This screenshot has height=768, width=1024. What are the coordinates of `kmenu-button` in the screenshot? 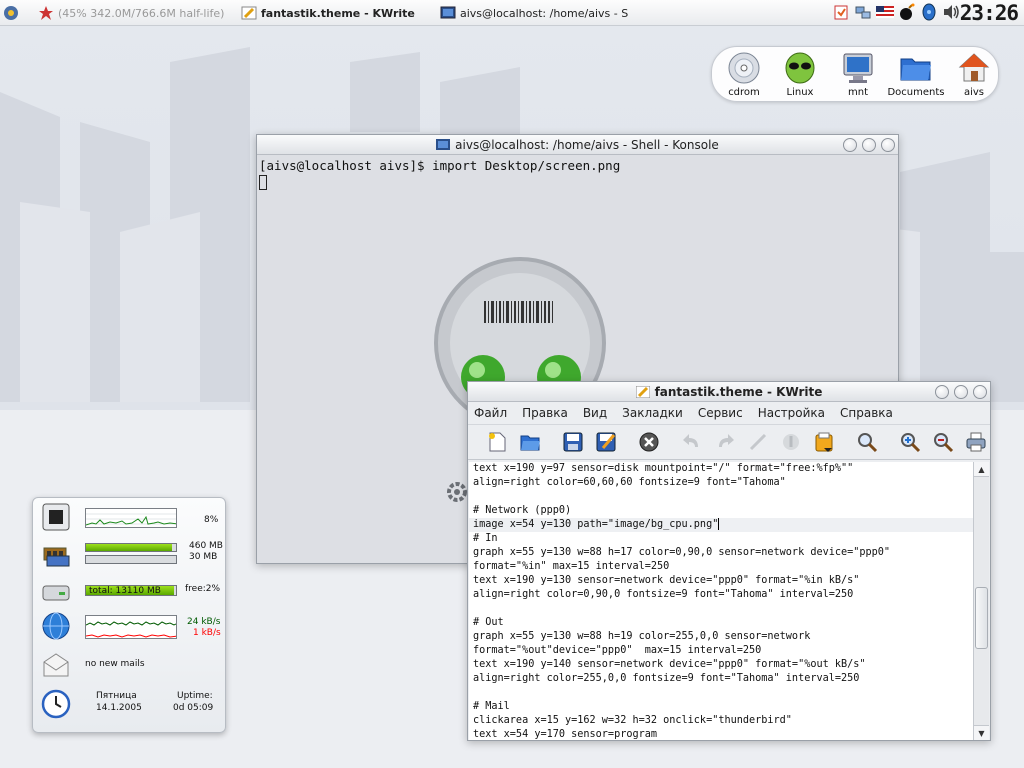 It's located at (16, 13).